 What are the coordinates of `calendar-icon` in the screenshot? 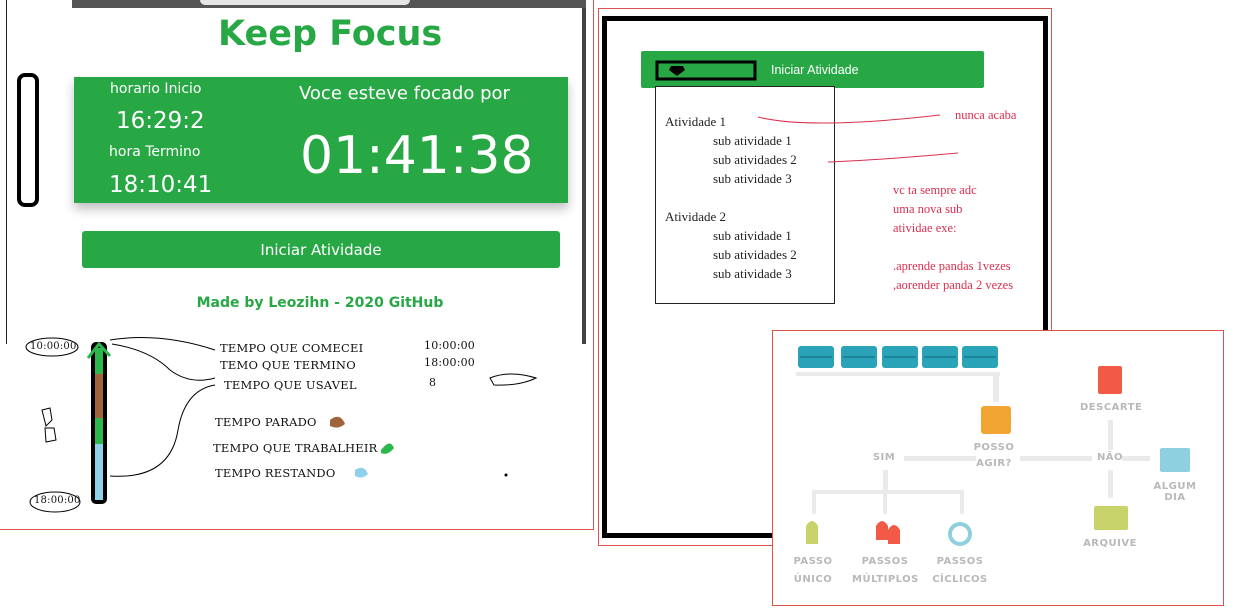 It's located at (1175, 460).